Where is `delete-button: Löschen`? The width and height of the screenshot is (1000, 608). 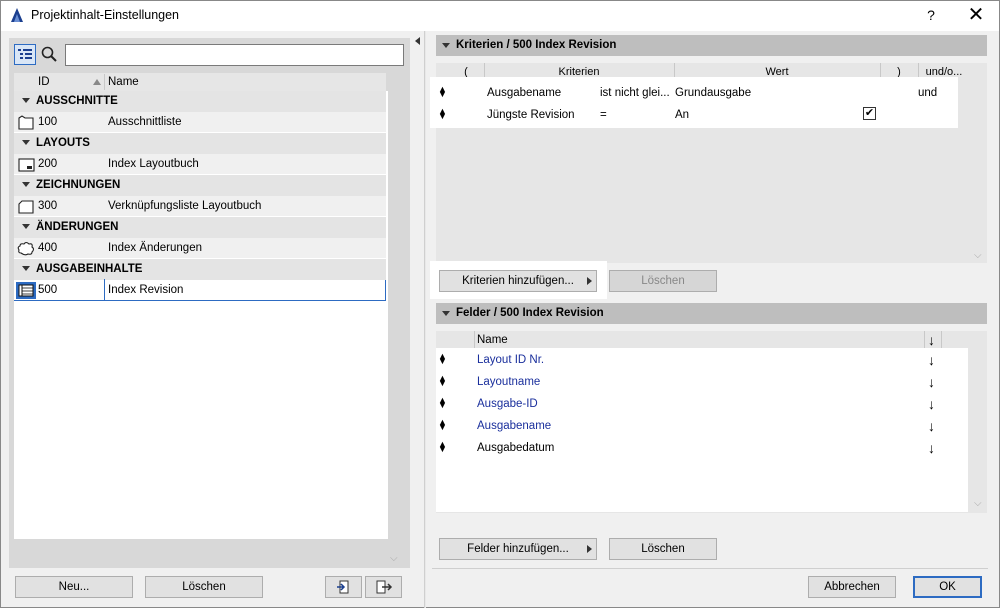
delete-button: Löschen is located at coordinates (204, 587).